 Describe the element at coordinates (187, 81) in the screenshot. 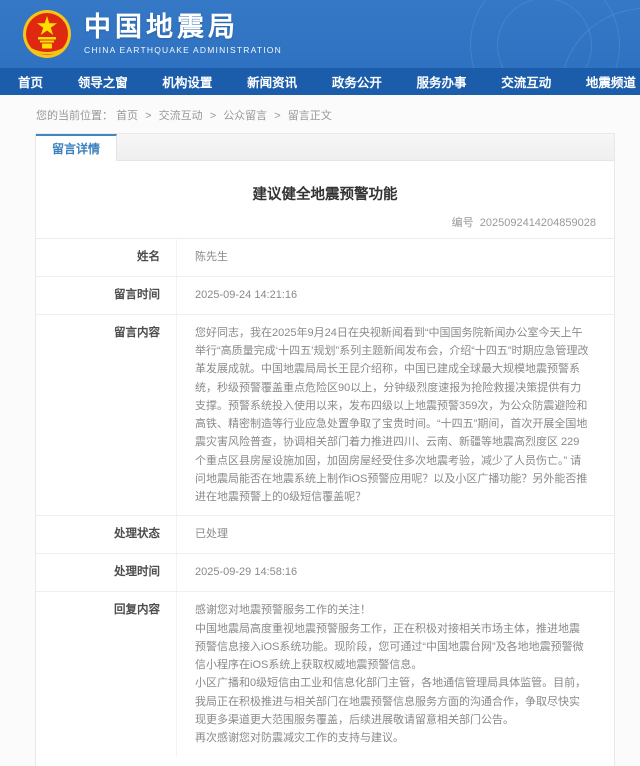

I see `nav-item-organization: 机构设置` at that location.